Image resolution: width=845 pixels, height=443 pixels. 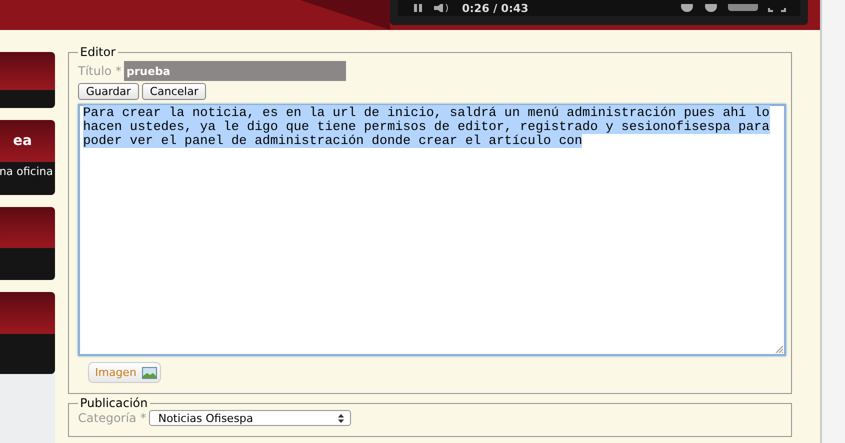 I want to click on fieldset-legend: Editor, so click(x=98, y=52).